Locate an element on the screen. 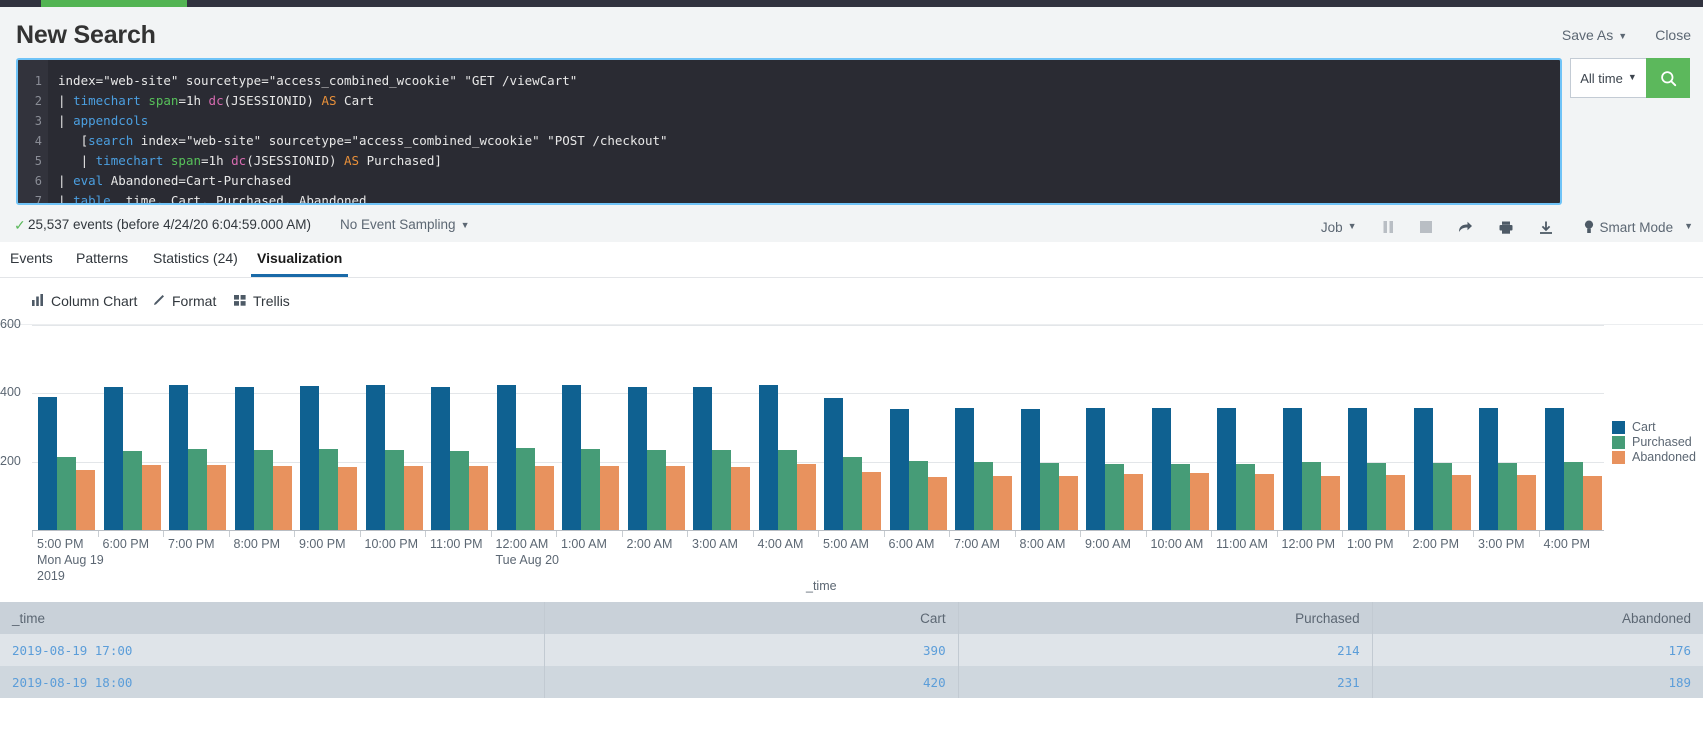 The image size is (1703, 752). cell-purchased: 231 is located at coordinates (1166, 682).